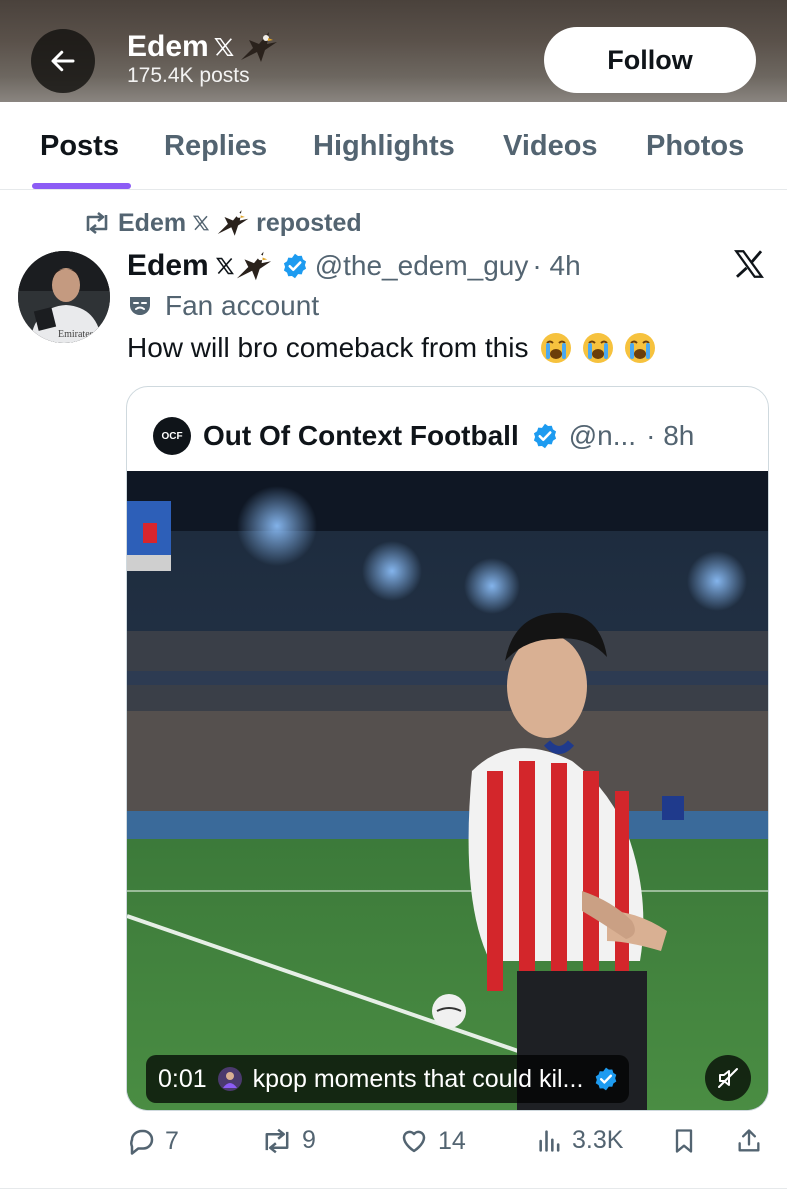 The image size is (787, 1199). I want to click on follow-button: Follow, so click(650, 60).